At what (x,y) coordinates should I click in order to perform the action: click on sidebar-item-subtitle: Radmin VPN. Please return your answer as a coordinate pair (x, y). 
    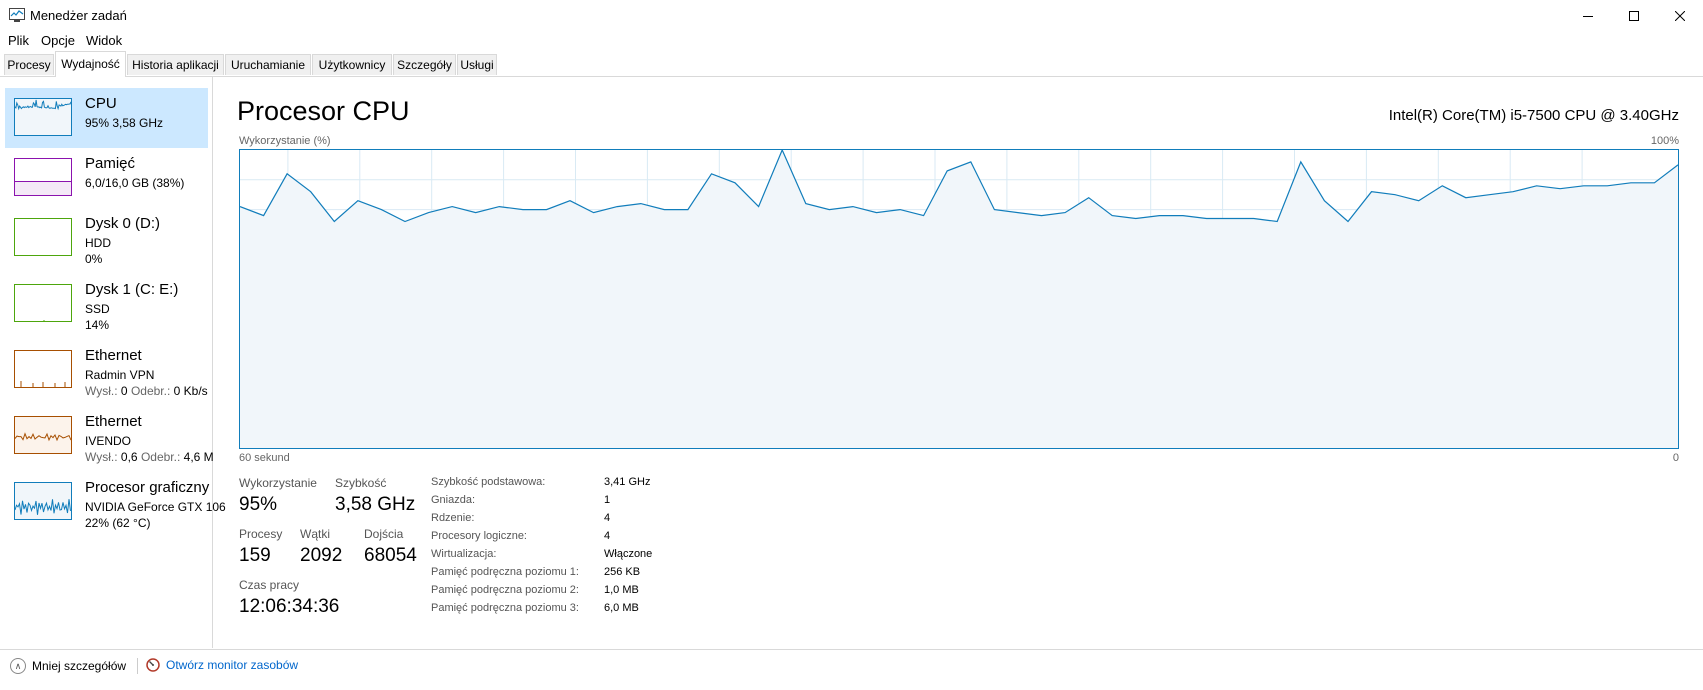
    Looking at the image, I should click on (120, 375).